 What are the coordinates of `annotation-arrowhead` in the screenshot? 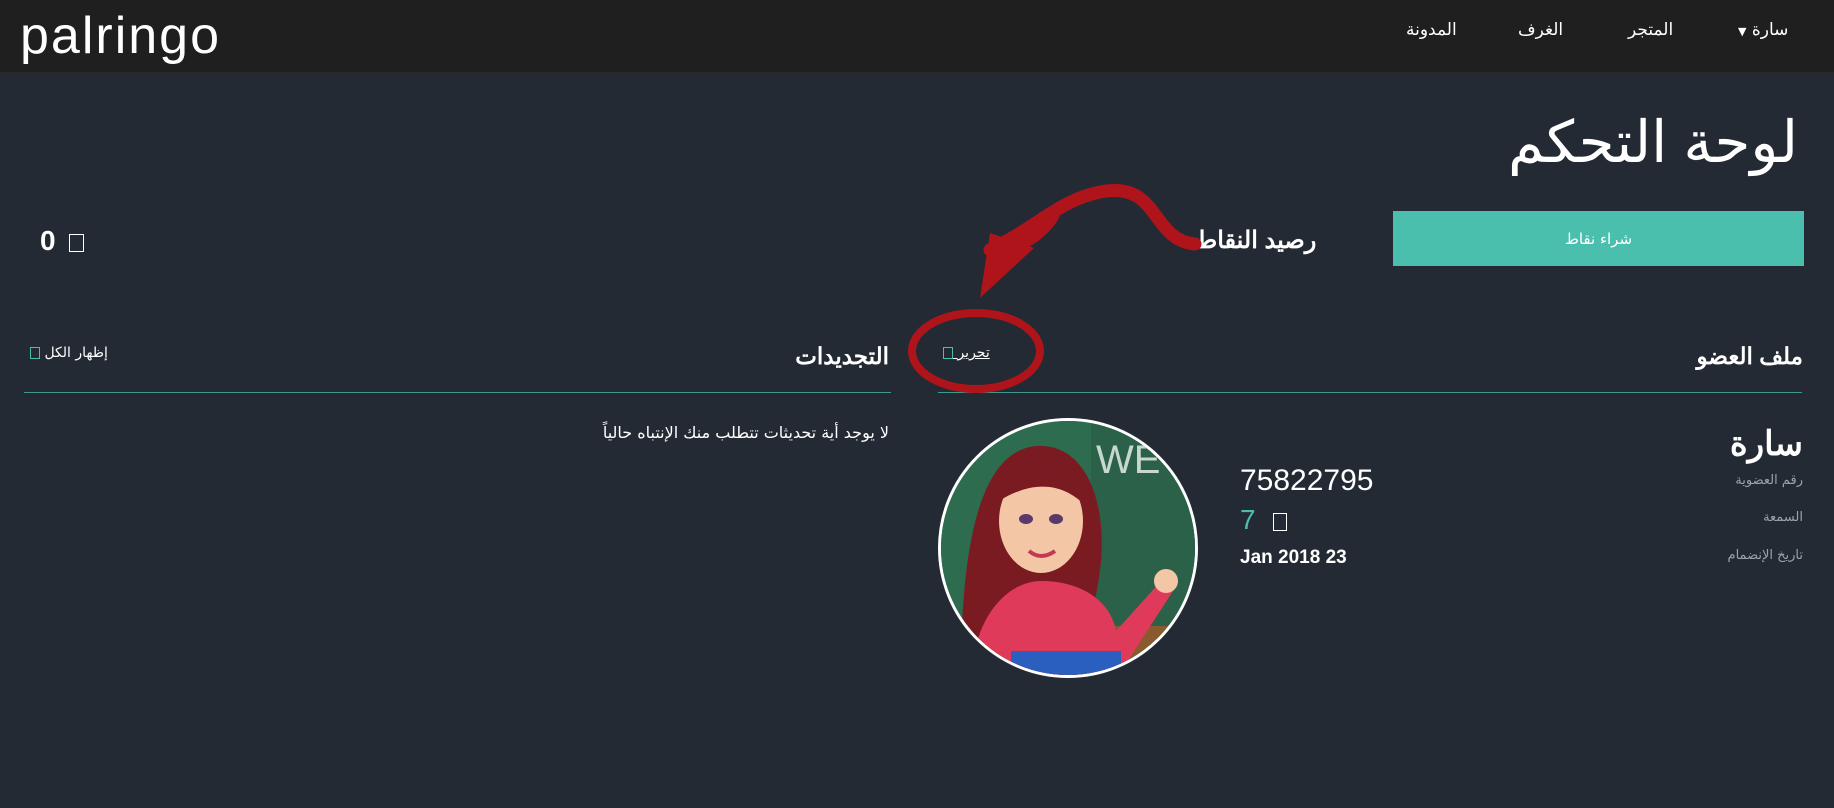 It's located at (1007, 265).